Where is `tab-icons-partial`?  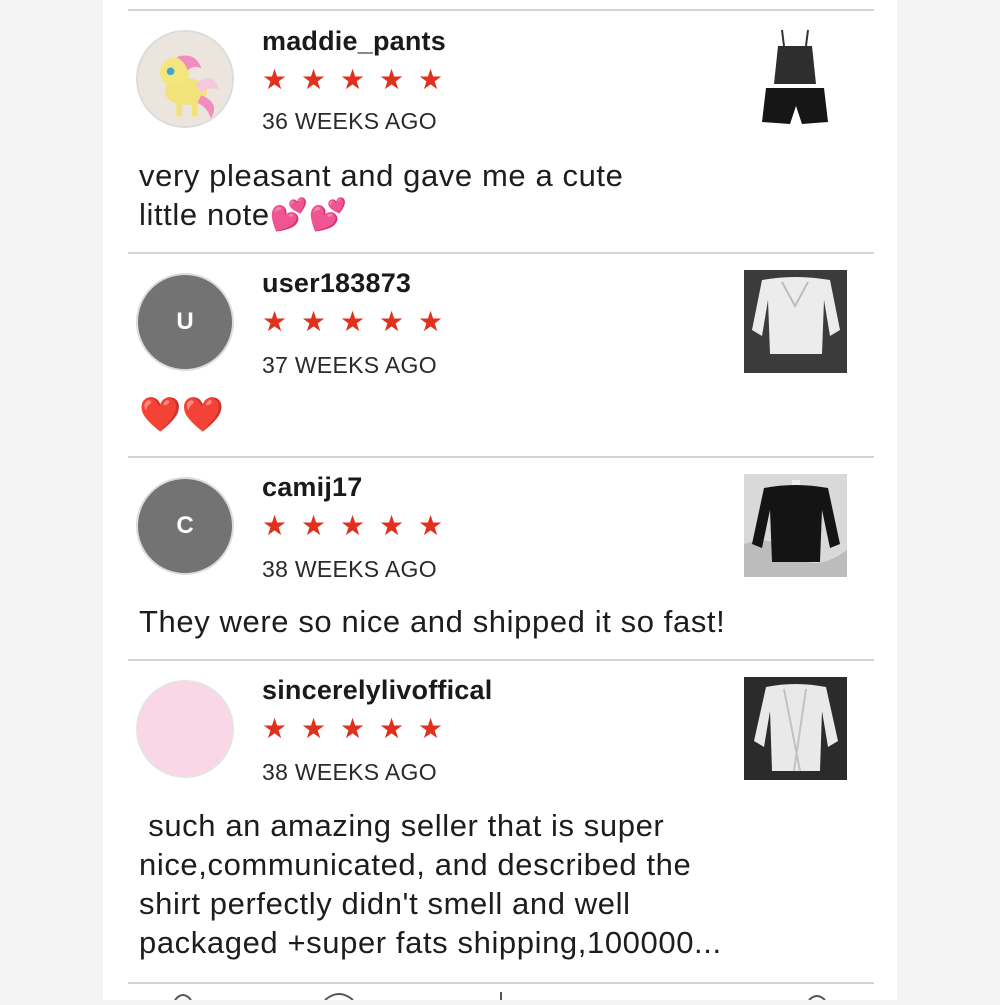 tab-icons-partial is located at coordinates (500, 996).